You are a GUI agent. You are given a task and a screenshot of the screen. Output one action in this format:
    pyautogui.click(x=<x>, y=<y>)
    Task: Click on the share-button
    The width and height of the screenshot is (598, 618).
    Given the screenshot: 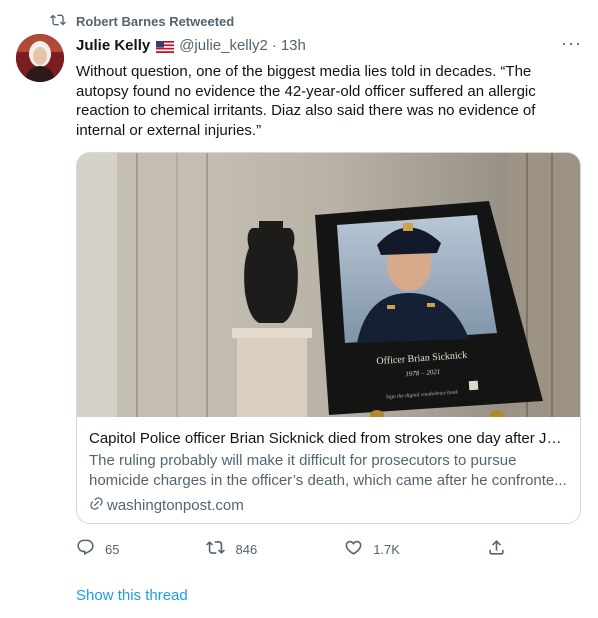 What is the action you would take?
    pyautogui.click(x=496, y=549)
    